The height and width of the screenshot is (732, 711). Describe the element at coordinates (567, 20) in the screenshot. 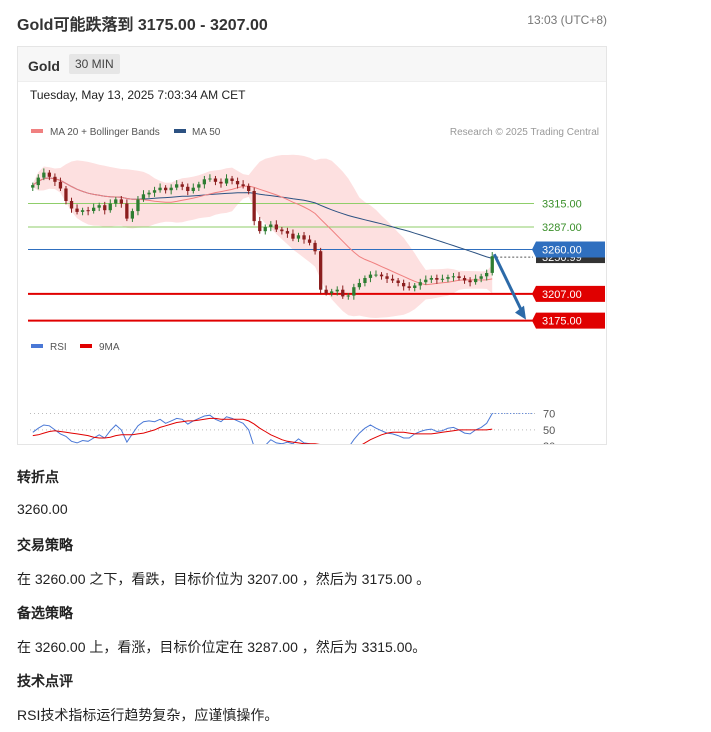

I see `publish-time: 13:03 (UTC+8)` at that location.